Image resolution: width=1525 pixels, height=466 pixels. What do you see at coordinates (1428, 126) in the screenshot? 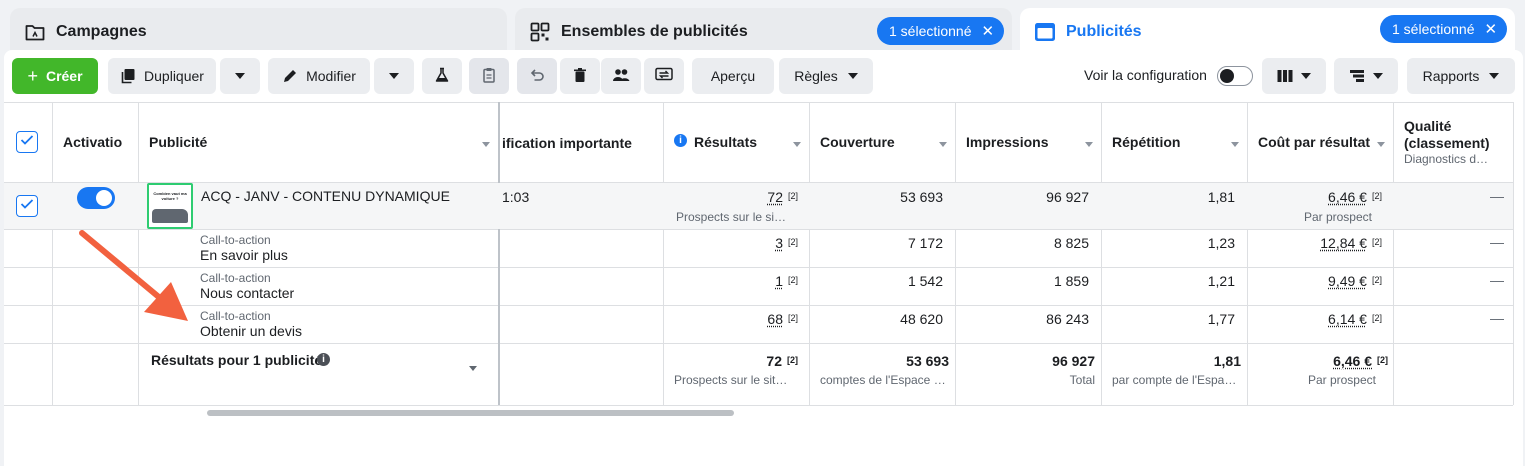
I see `col-quality-line1: Qualité` at bounding box center [1428, 126].